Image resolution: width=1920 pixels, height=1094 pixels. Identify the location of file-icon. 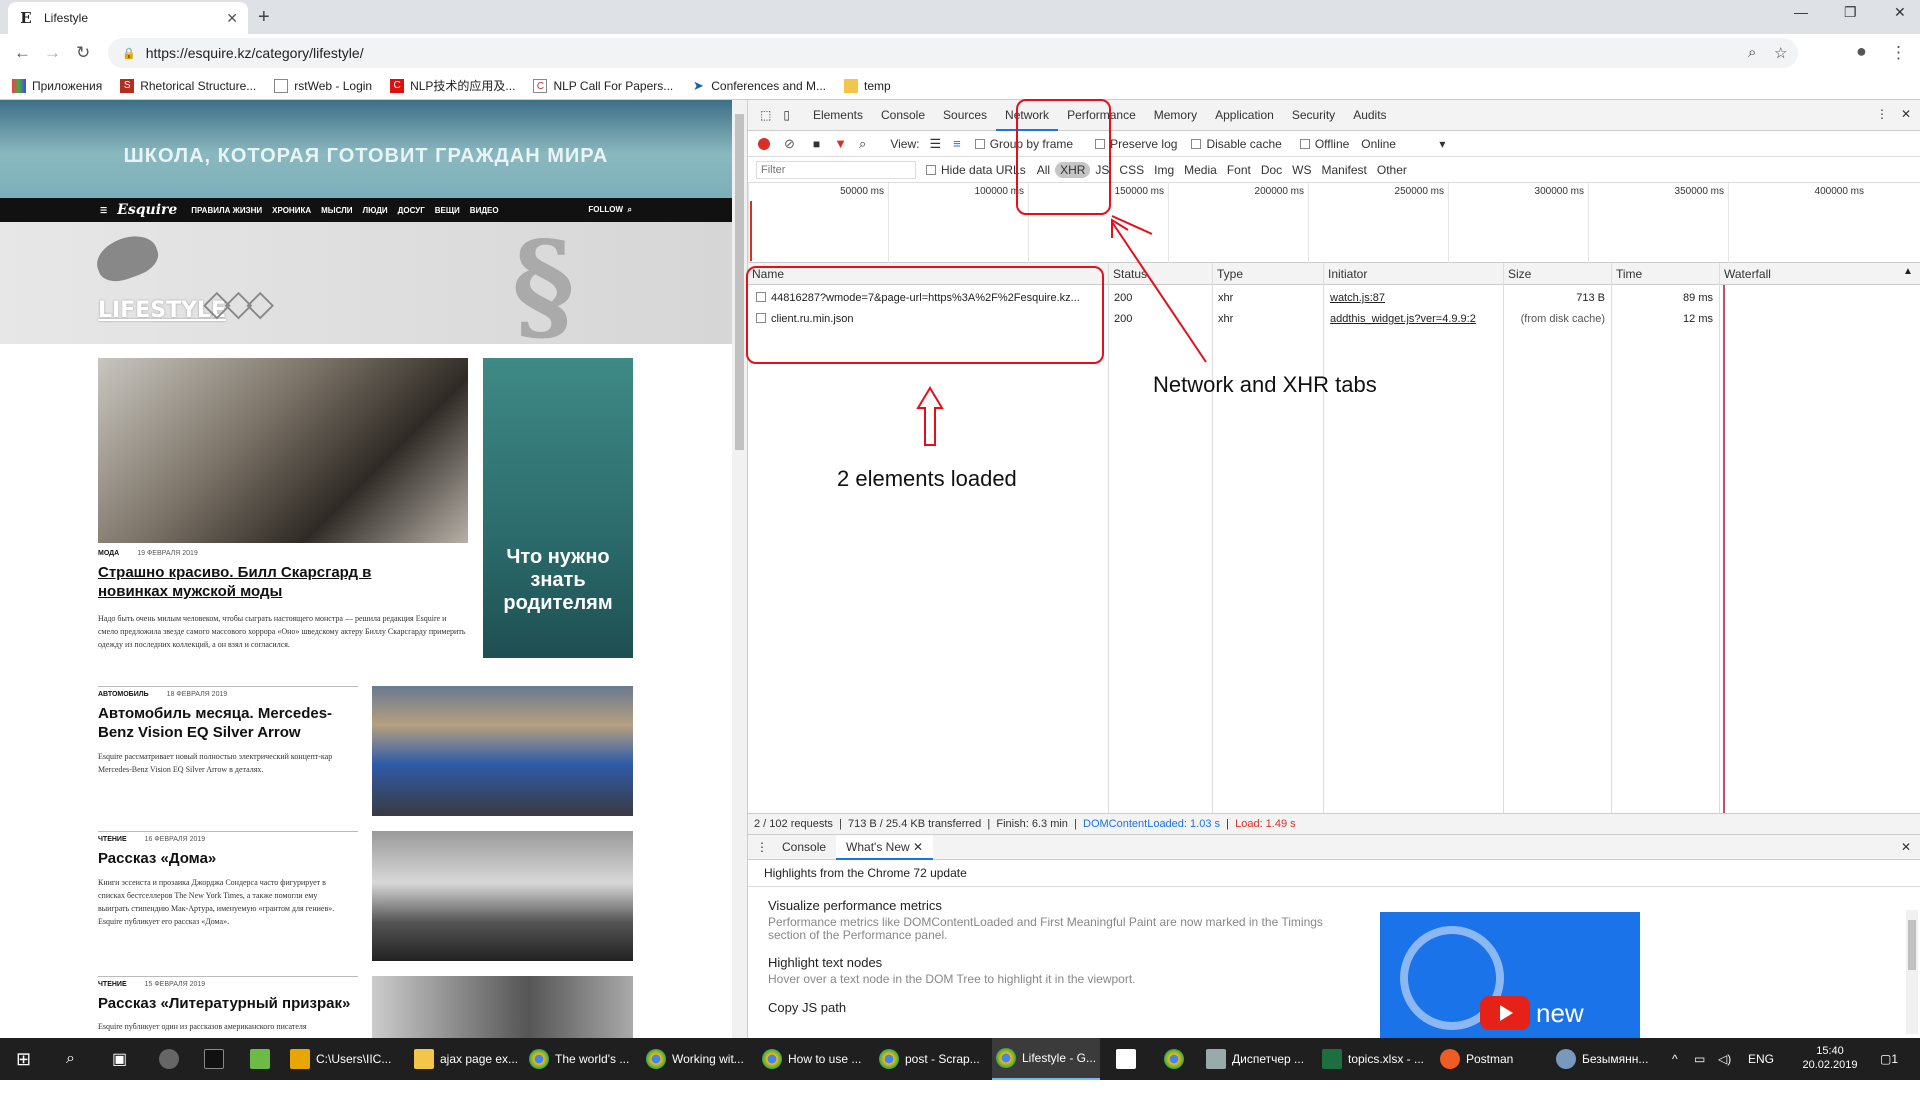
(424, 1059).